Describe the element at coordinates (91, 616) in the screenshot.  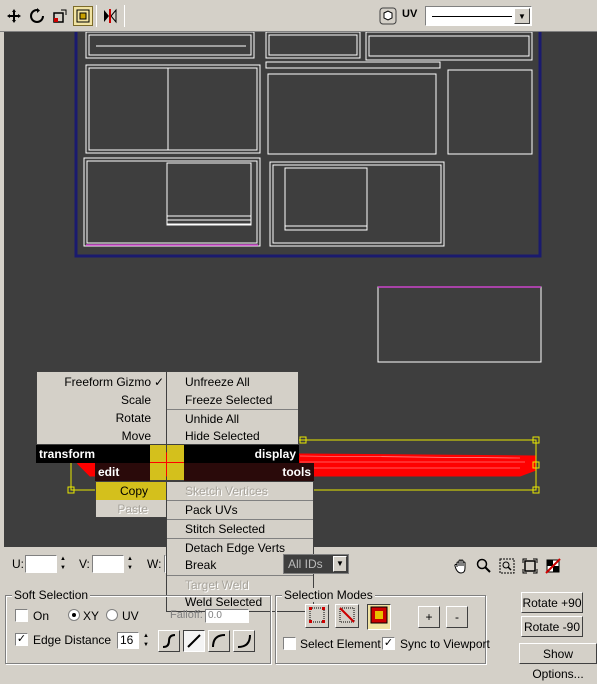
I see `xy-label: XY` at that location.